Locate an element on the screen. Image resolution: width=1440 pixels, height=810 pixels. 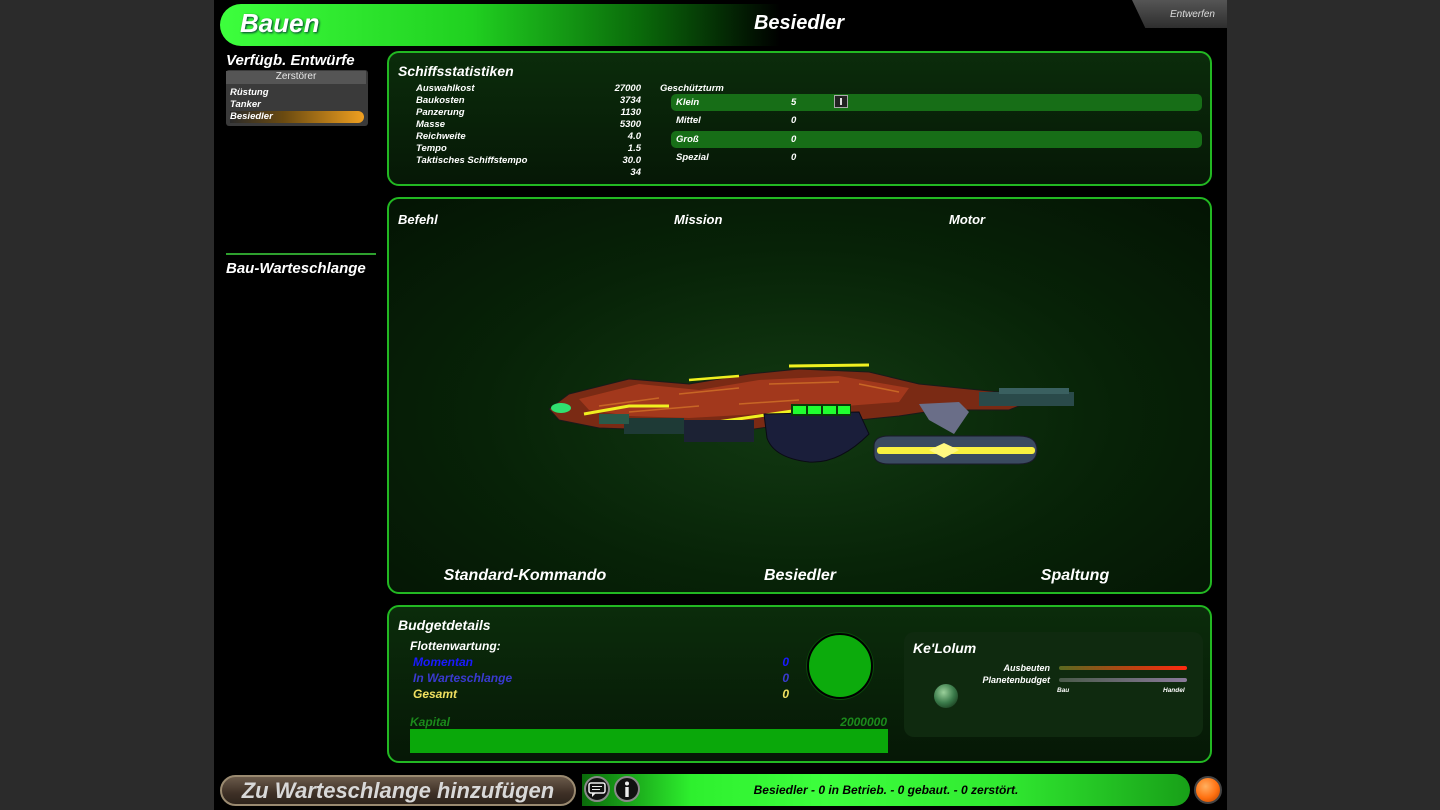
turret-label: Mittel is located at coordinates (688, 120).